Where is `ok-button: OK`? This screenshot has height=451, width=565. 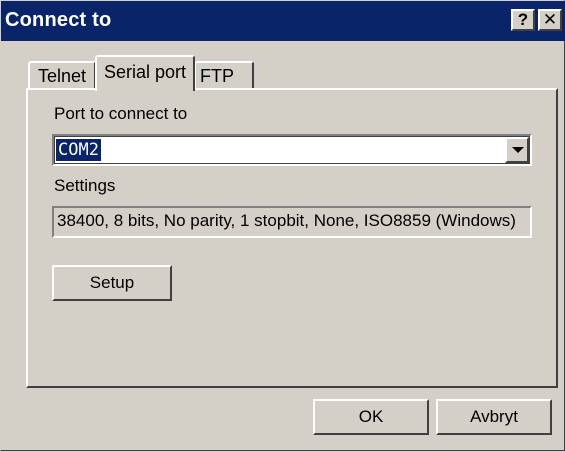
ok-button: OK is located at coordinates (371, 417).